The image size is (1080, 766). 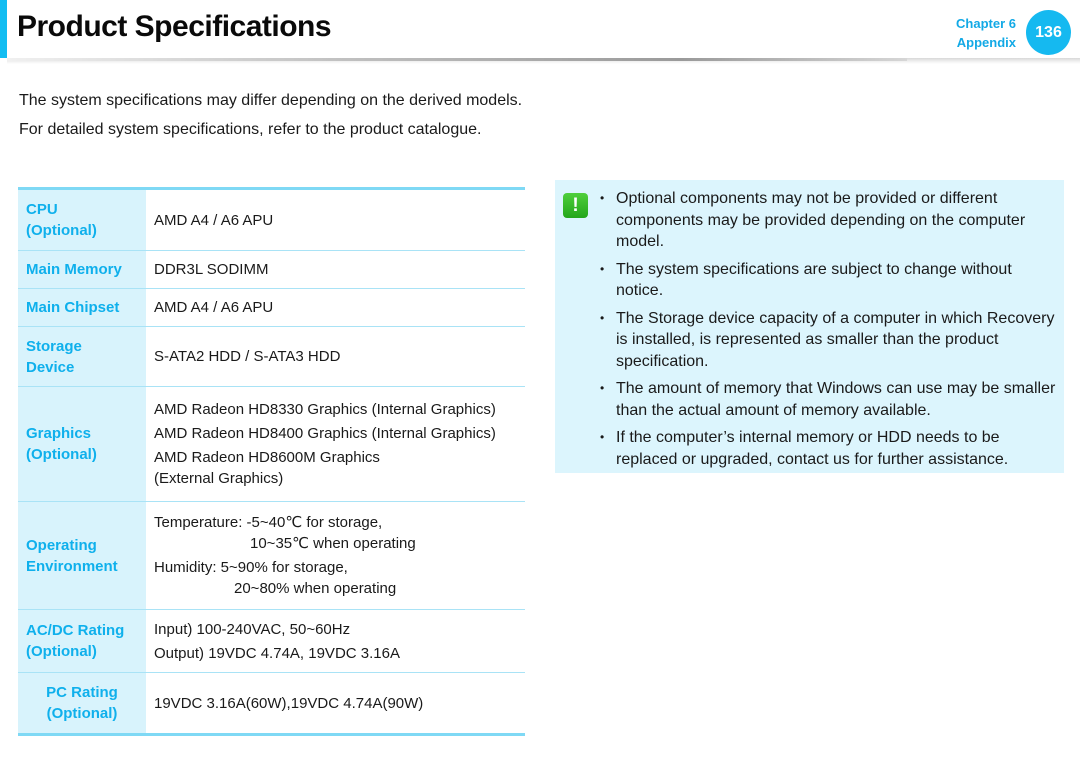 I want to click on spec-label: PC Rating (Optional), so click(x=82, y=703).